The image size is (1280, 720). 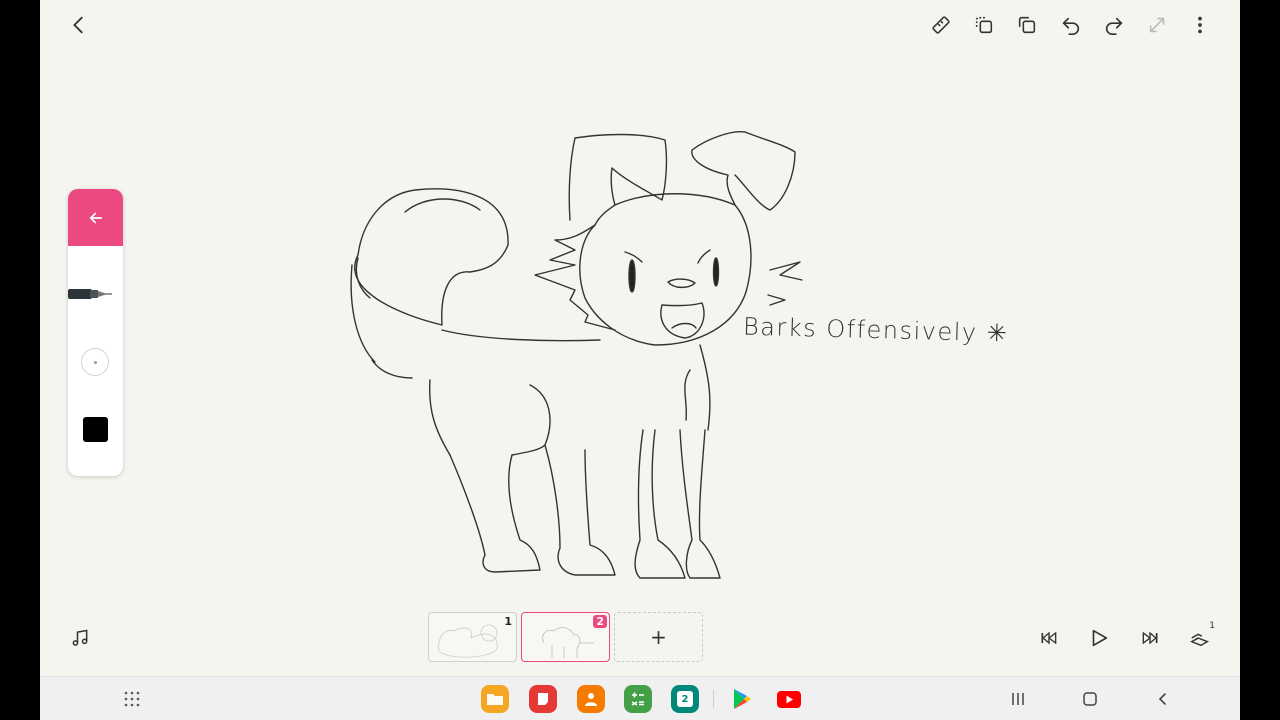 I want to click on palette-collapse-button, so click(x=95, y=217).